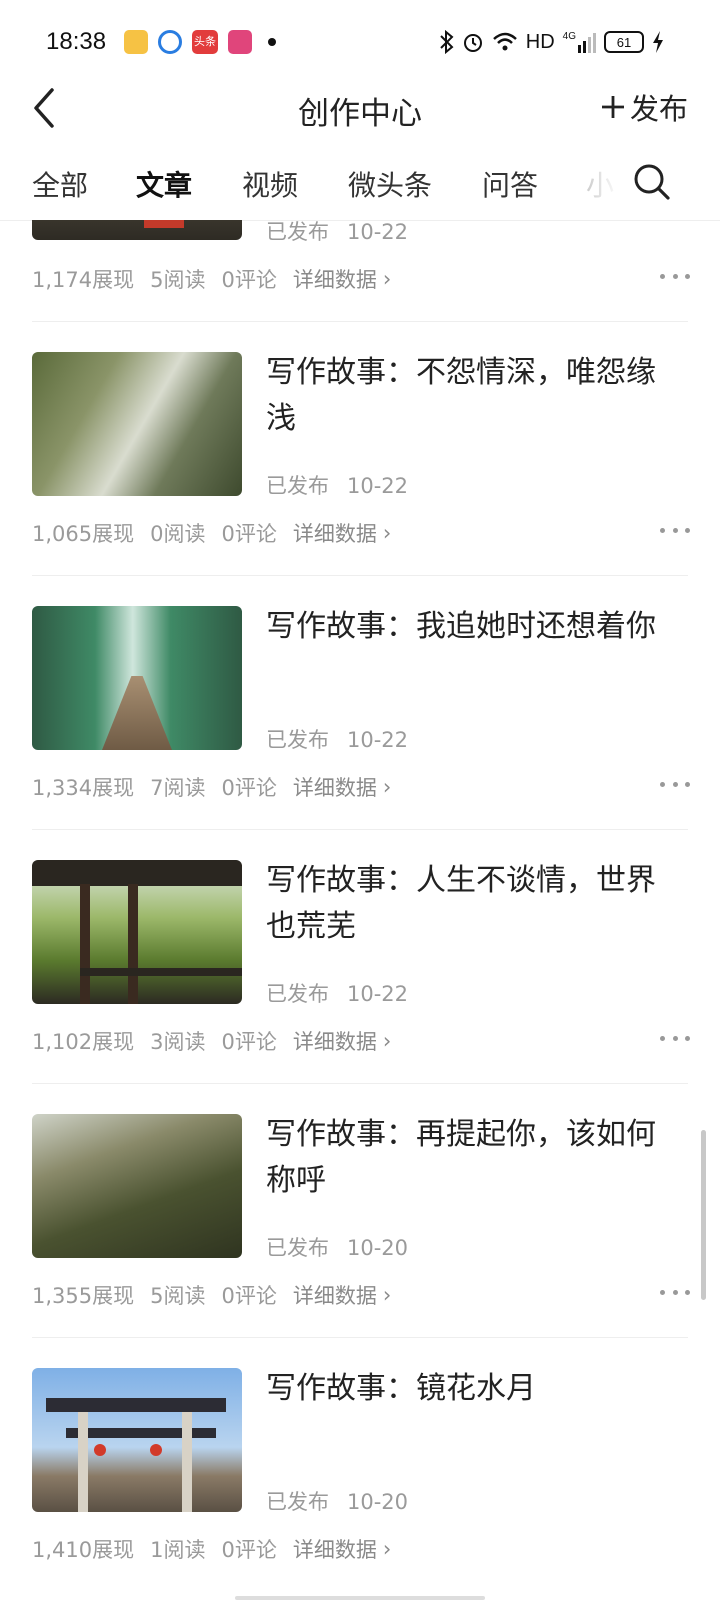 This screenshot has height=1600, width=720. What do you see at coordinates (463, 1389) in the screenshot?
I see `article-title: 写作故事：镜花水月` at bounding box center [463, 1389].